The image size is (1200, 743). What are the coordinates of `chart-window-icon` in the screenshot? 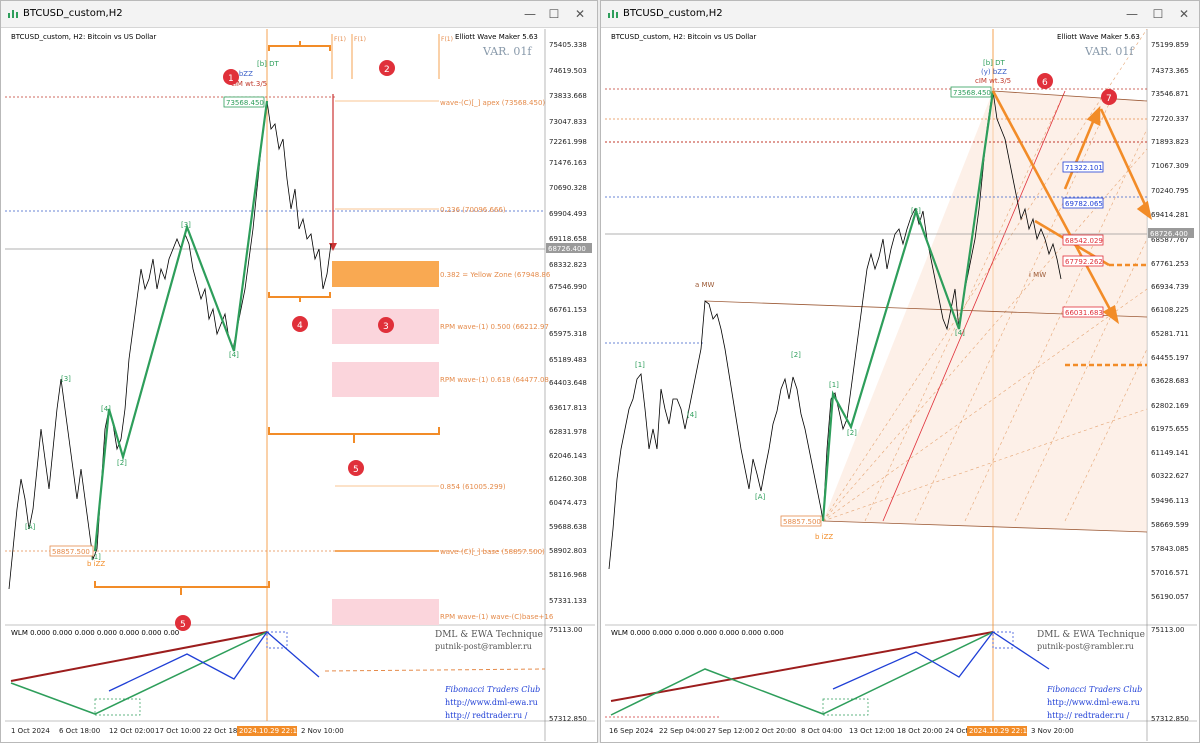 It's located at (13, 14).